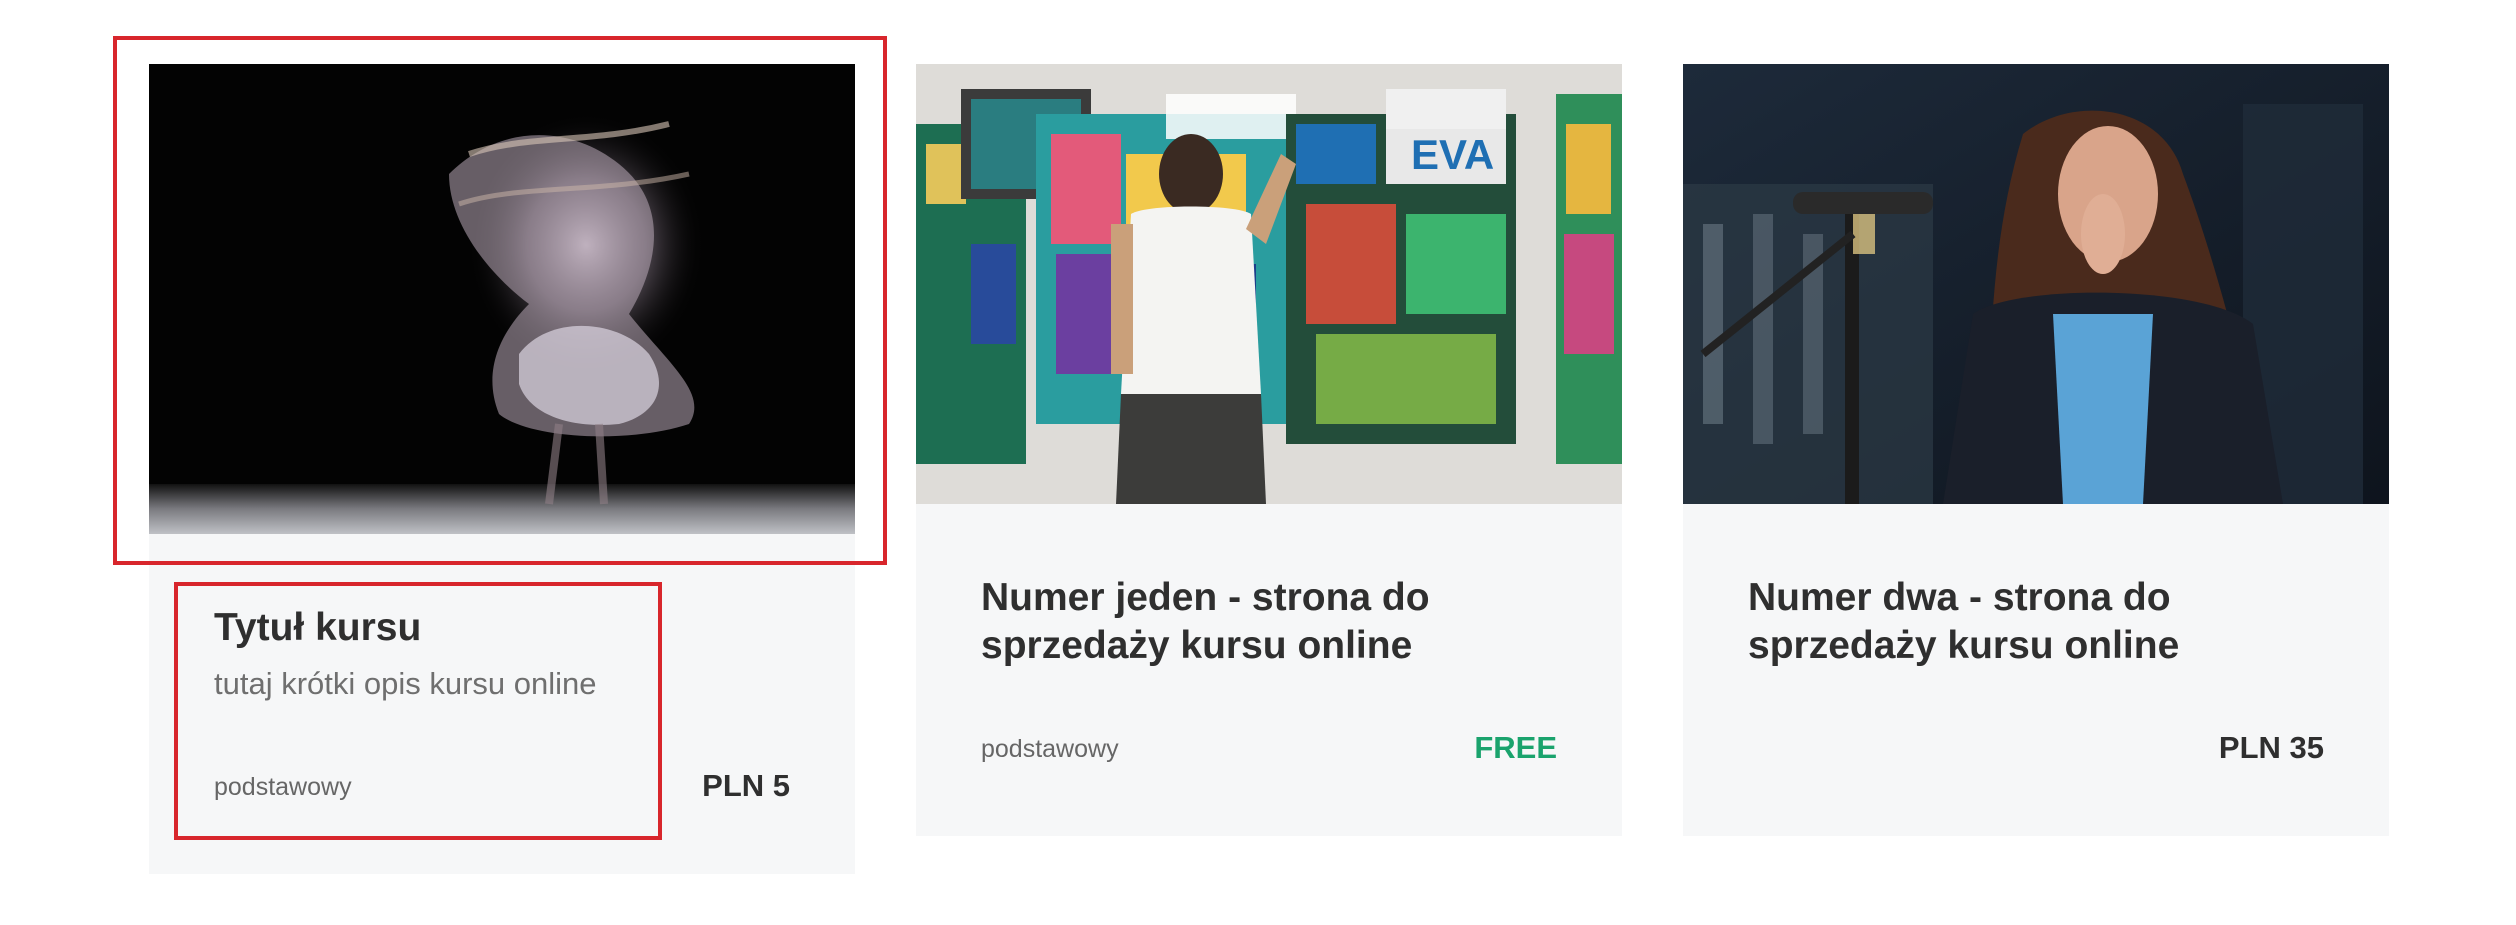  I want to click on course-description: tutaj krótki opis kursu online, so click(405, 683).